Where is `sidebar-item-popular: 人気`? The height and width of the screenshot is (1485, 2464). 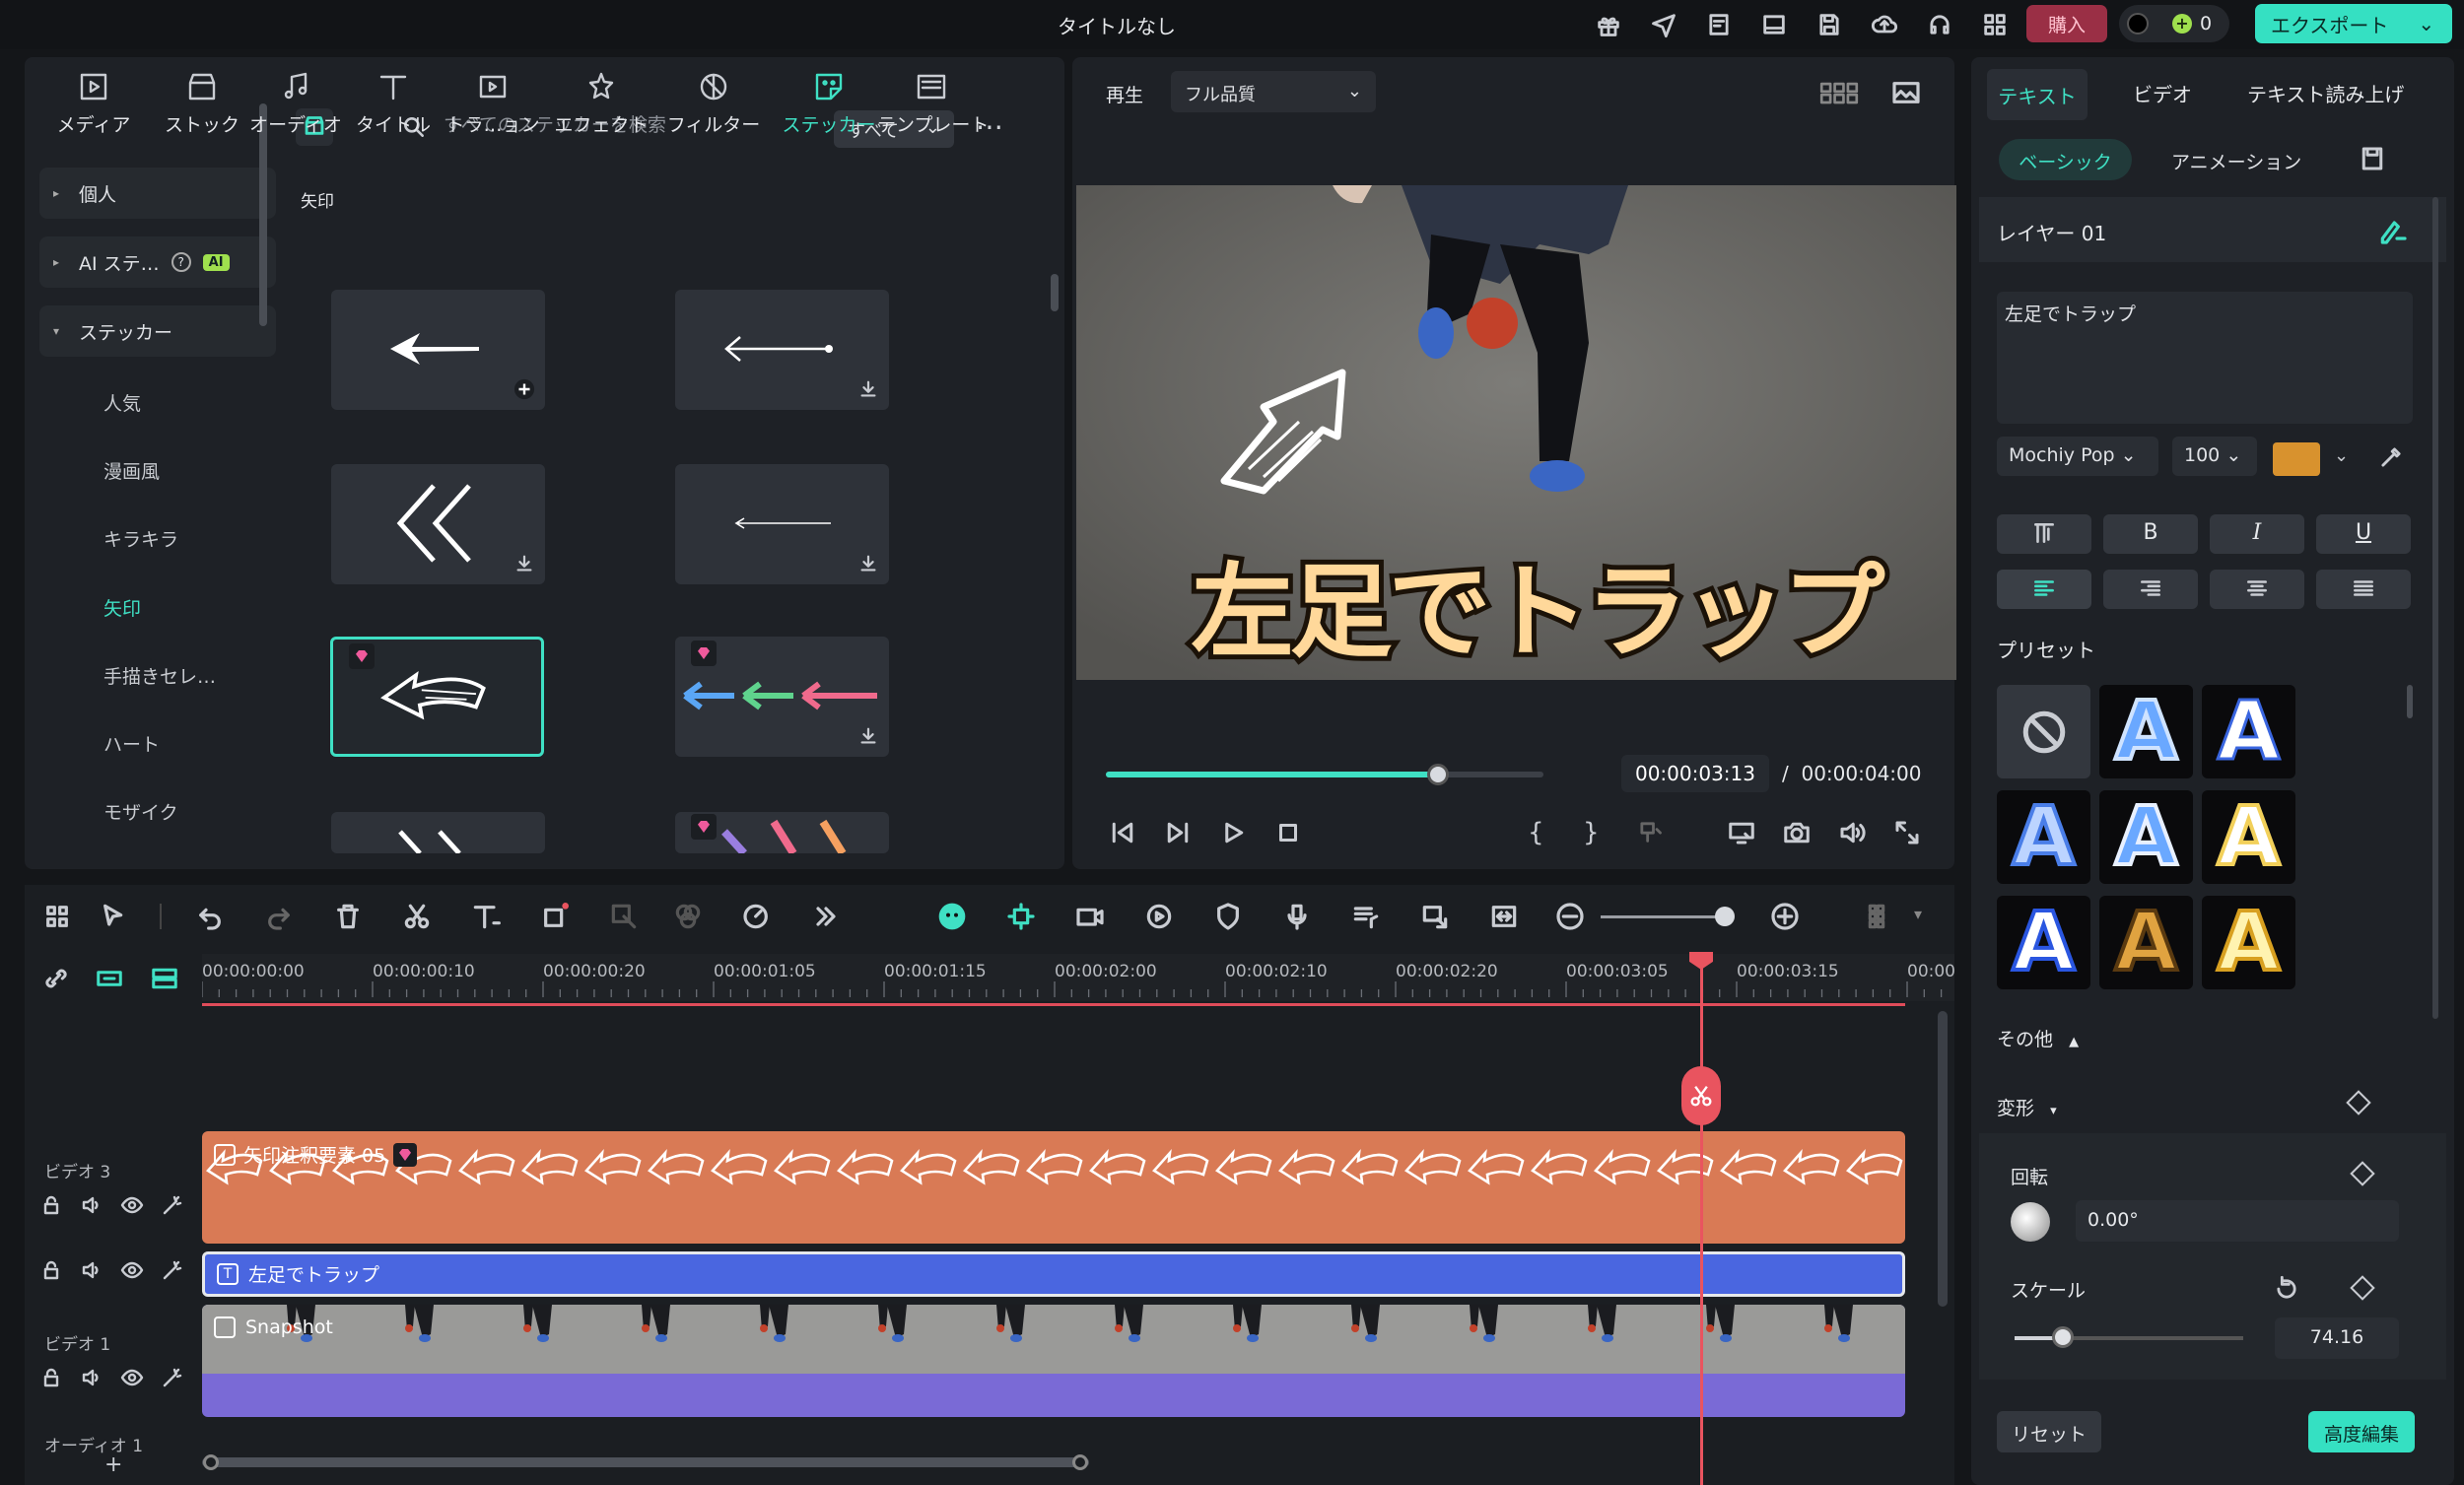 sidebar-item-popular: 人気 is located at coordinates (122, 403).